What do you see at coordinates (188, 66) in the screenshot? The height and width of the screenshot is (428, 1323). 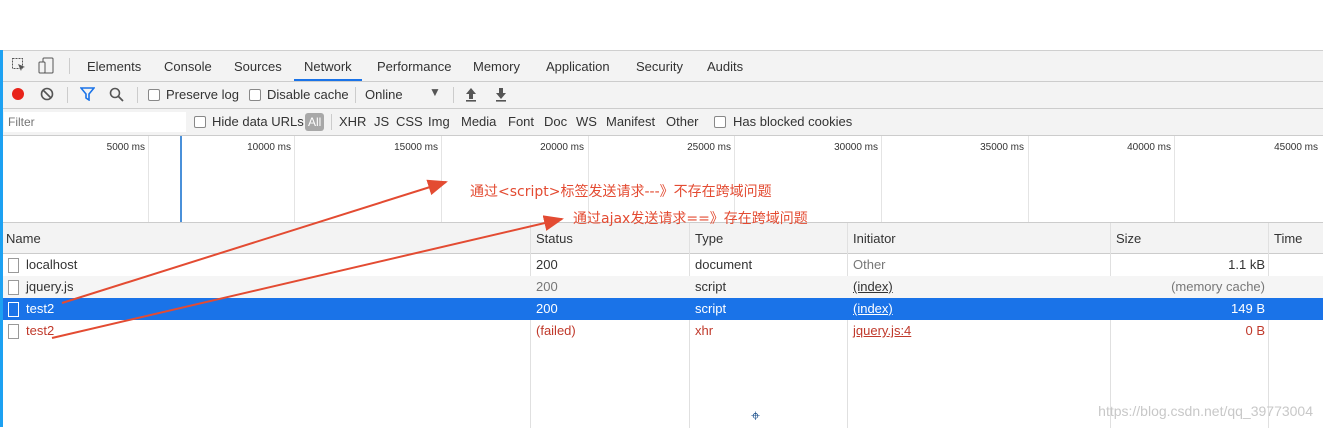 I see `tab-console: Console` at bounding box center [188, 66].